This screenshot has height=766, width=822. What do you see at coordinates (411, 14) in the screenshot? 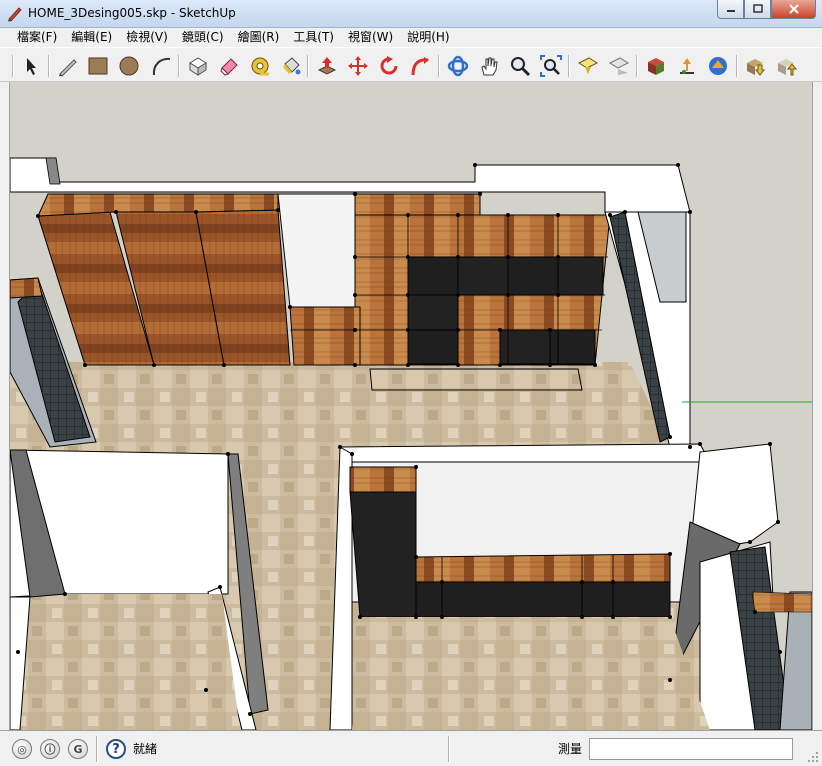
I see `title-bar: HOME_3Desing005.skp - SketchUp` at bounding box center [411, 14].